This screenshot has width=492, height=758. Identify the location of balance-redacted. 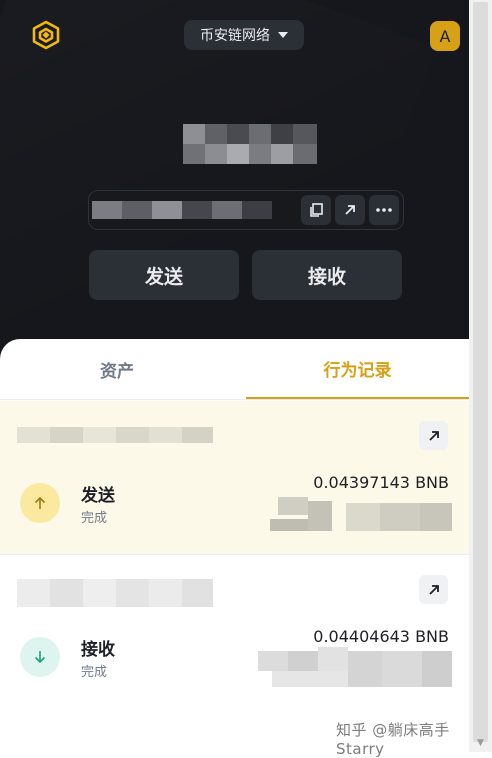
(250, 144).